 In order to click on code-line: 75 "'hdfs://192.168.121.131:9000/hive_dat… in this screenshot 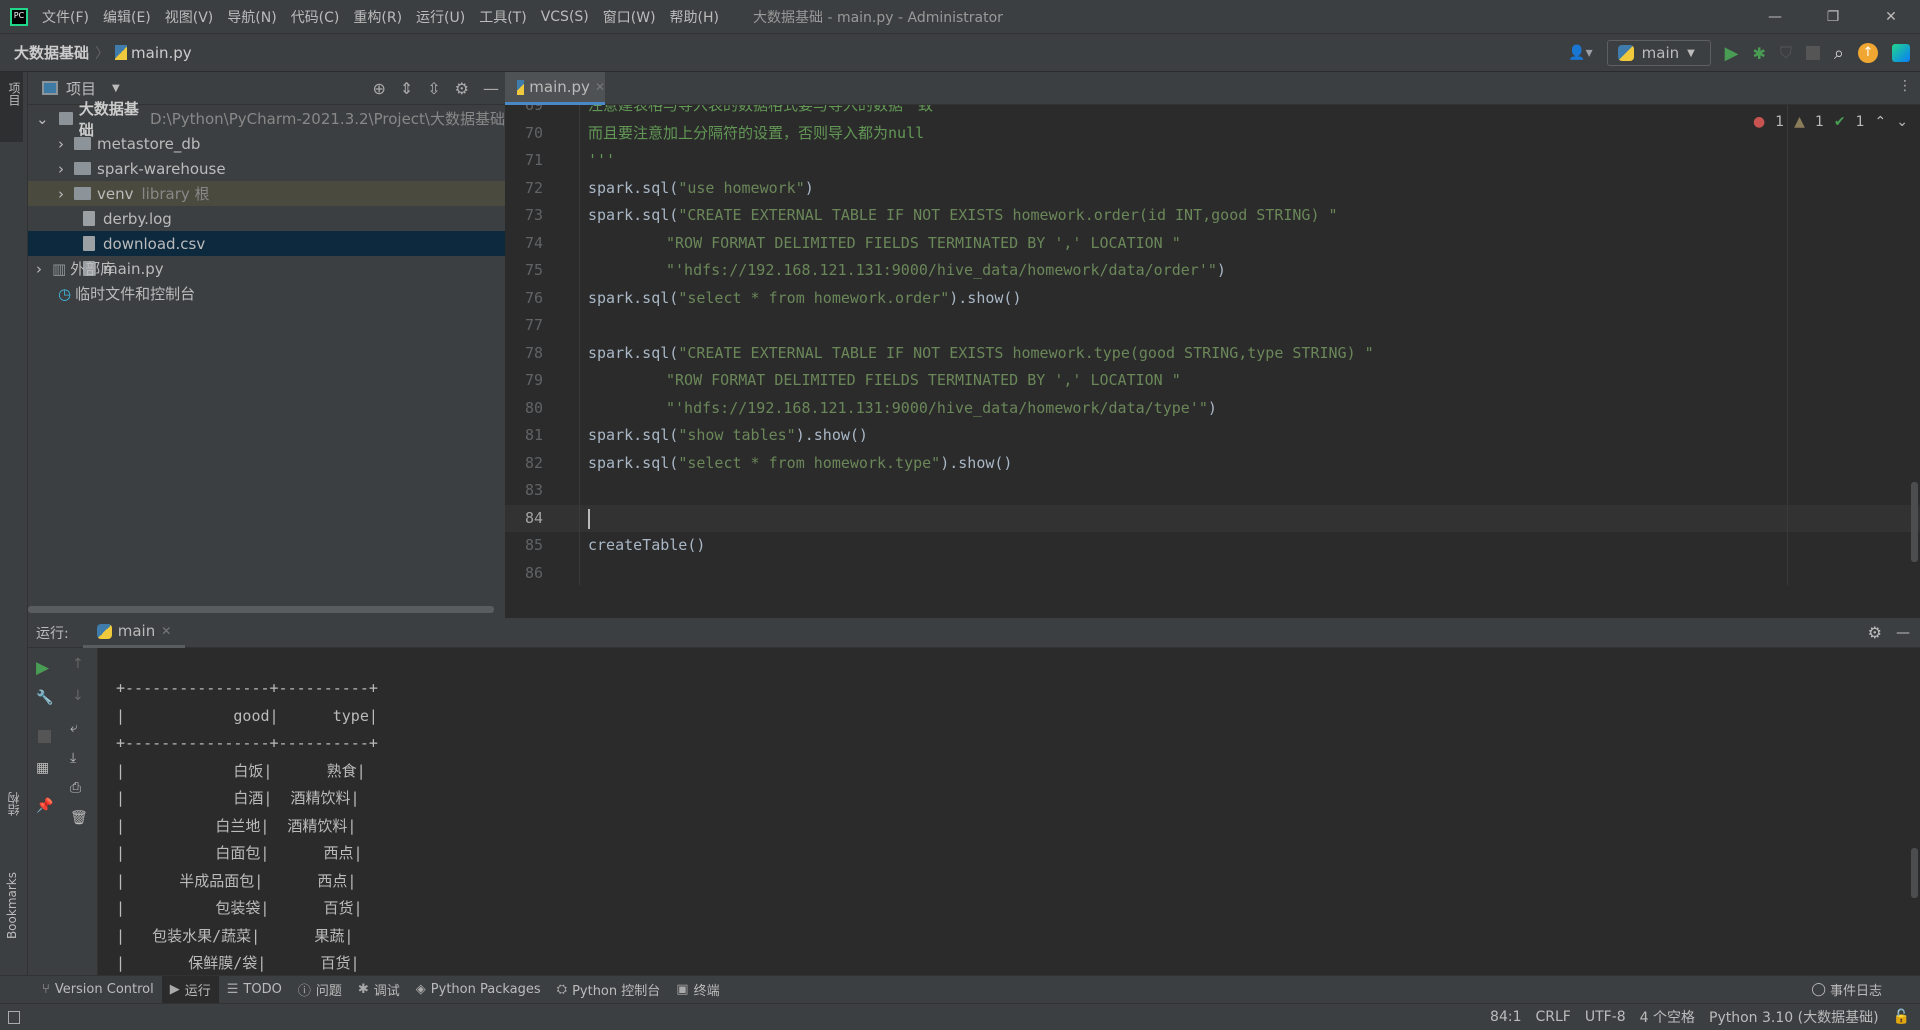, I will do `click(1212, 271)`.